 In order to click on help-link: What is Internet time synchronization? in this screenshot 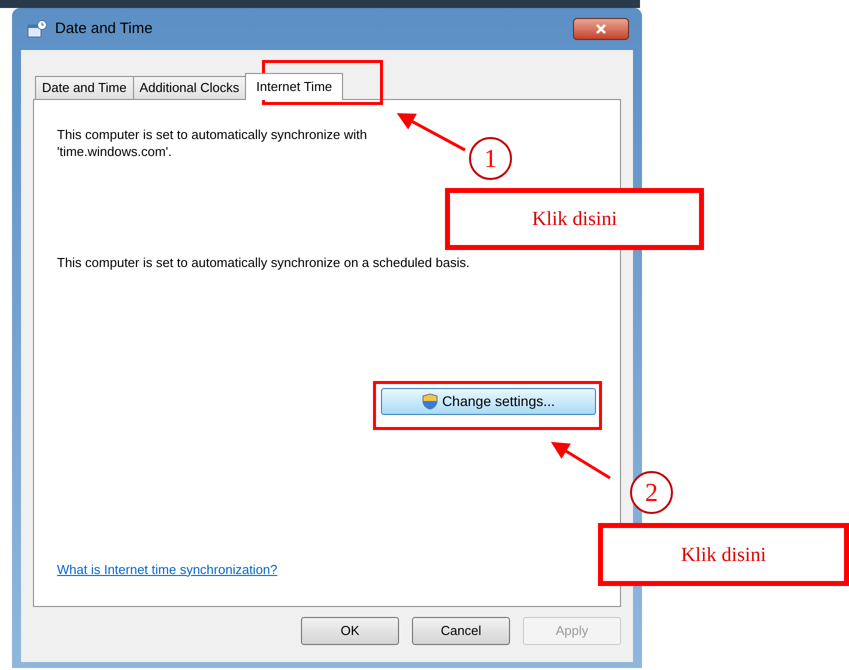, I will do `click(327, 569)`.